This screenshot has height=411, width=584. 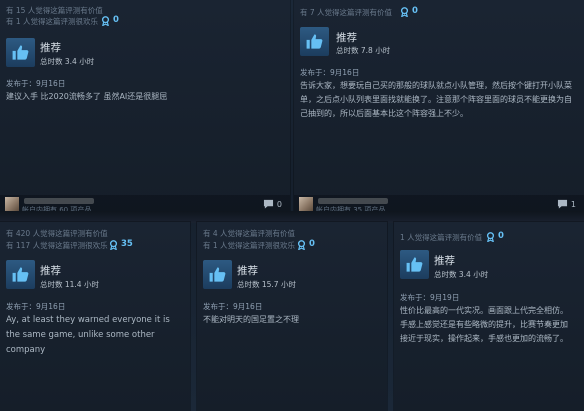 What do you see at coordinates (87, 96) in the screenshot?
I see `review-body-text: 建议入手 比2020流畅多了 虽然AI还是很腿屈` at bounding box center [87, 96].